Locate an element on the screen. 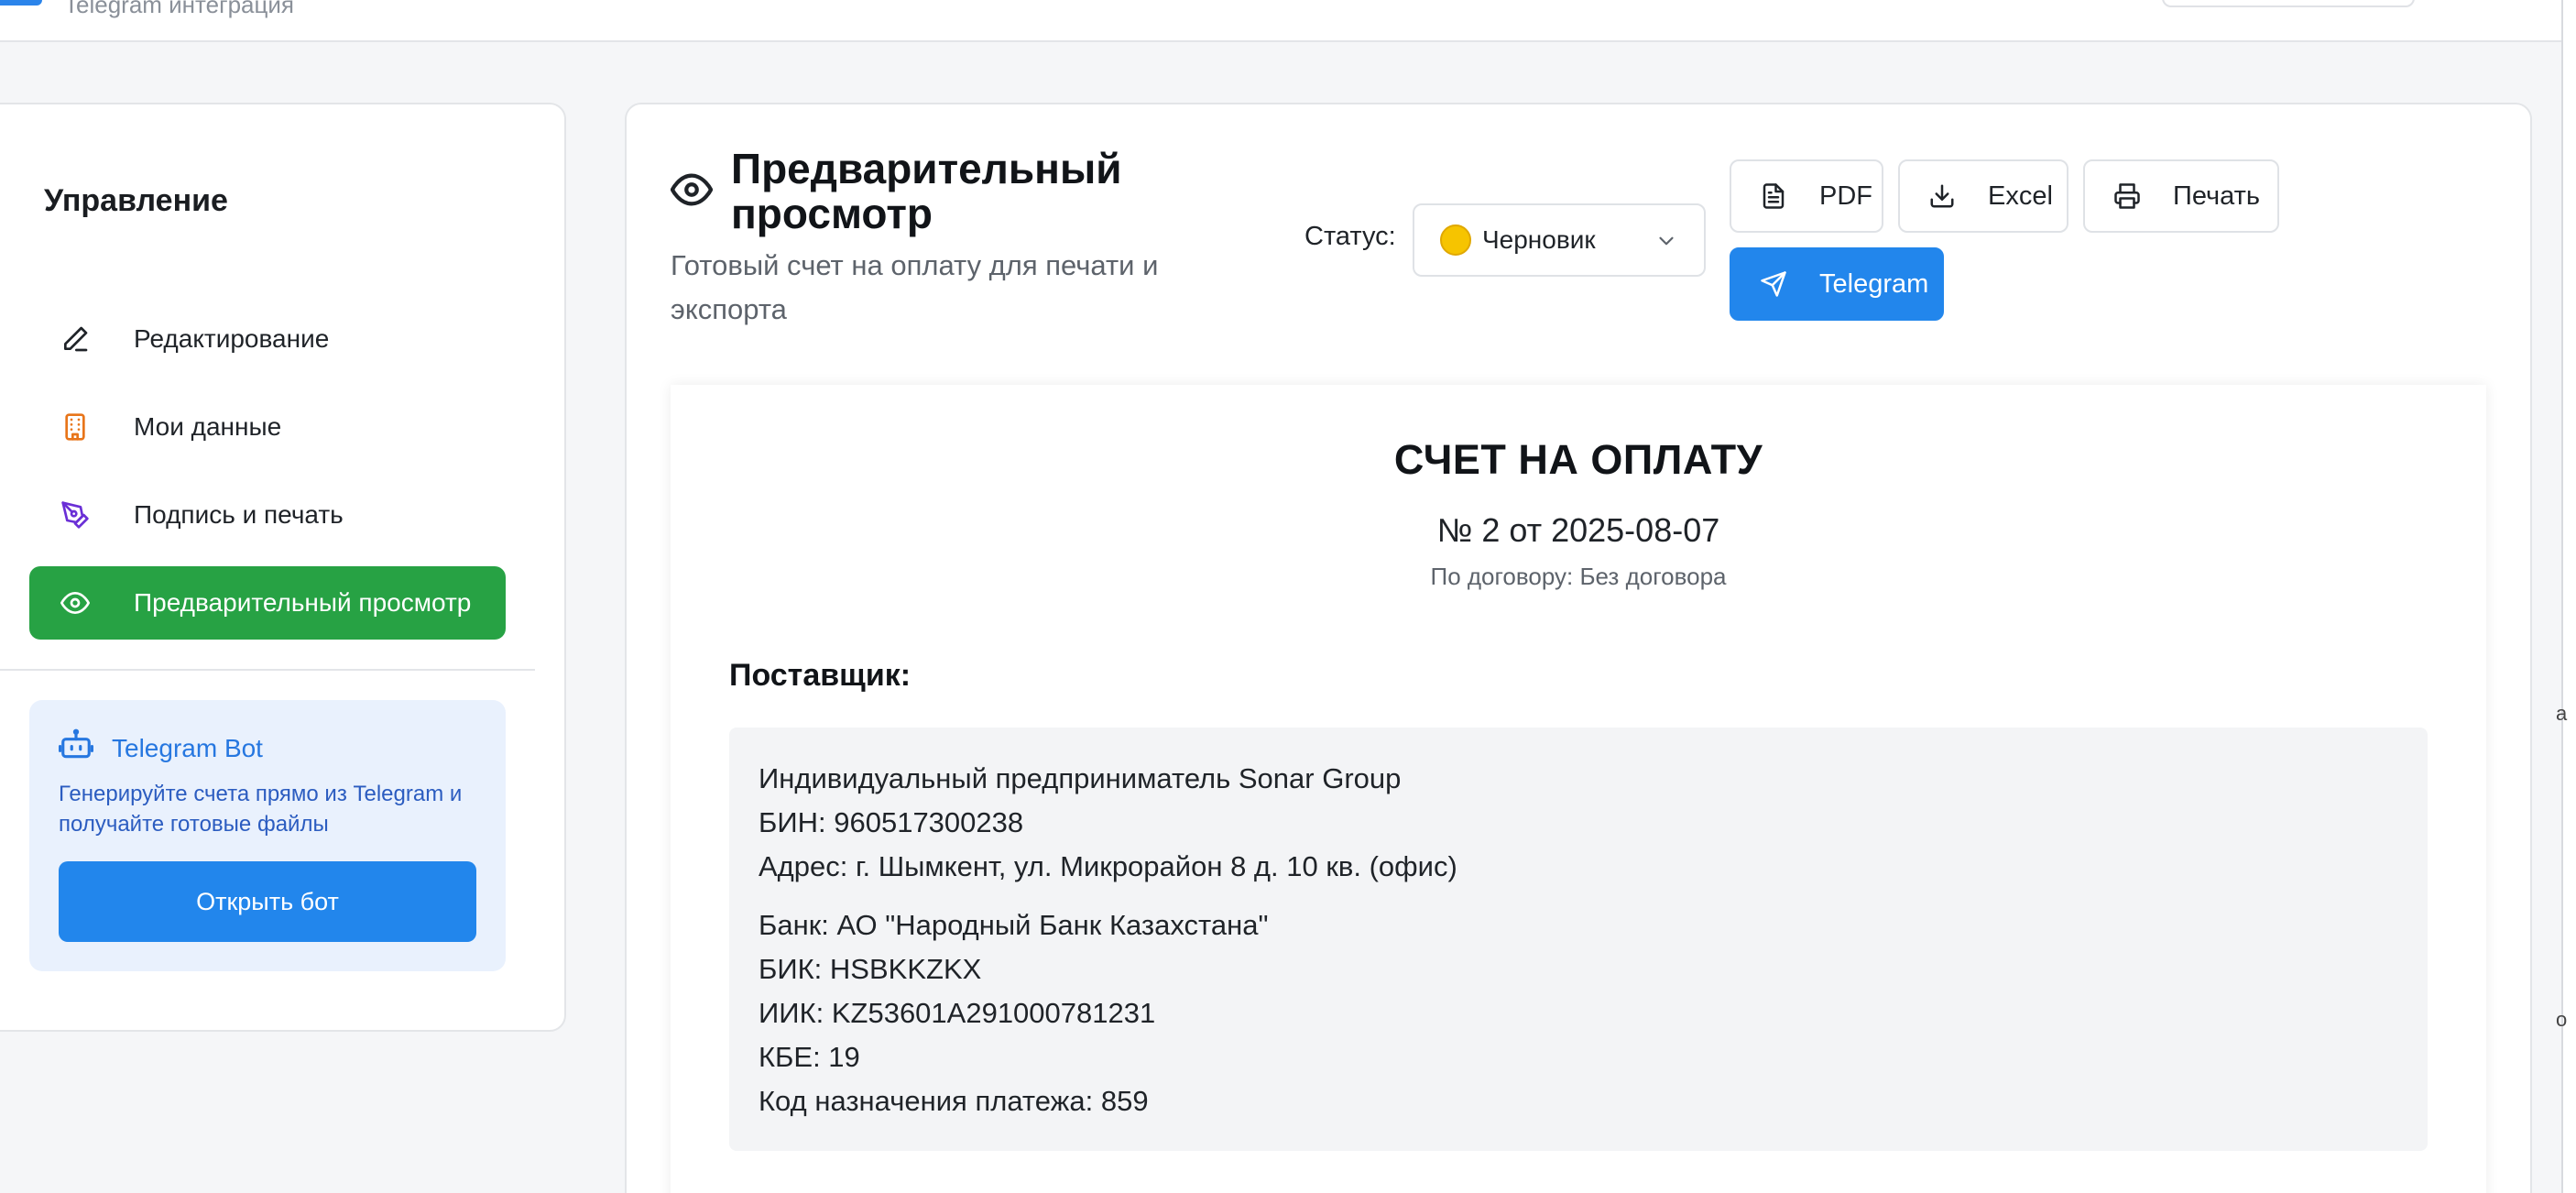  telegram-send-label: Telegram is located at coordinates (1874, 283).